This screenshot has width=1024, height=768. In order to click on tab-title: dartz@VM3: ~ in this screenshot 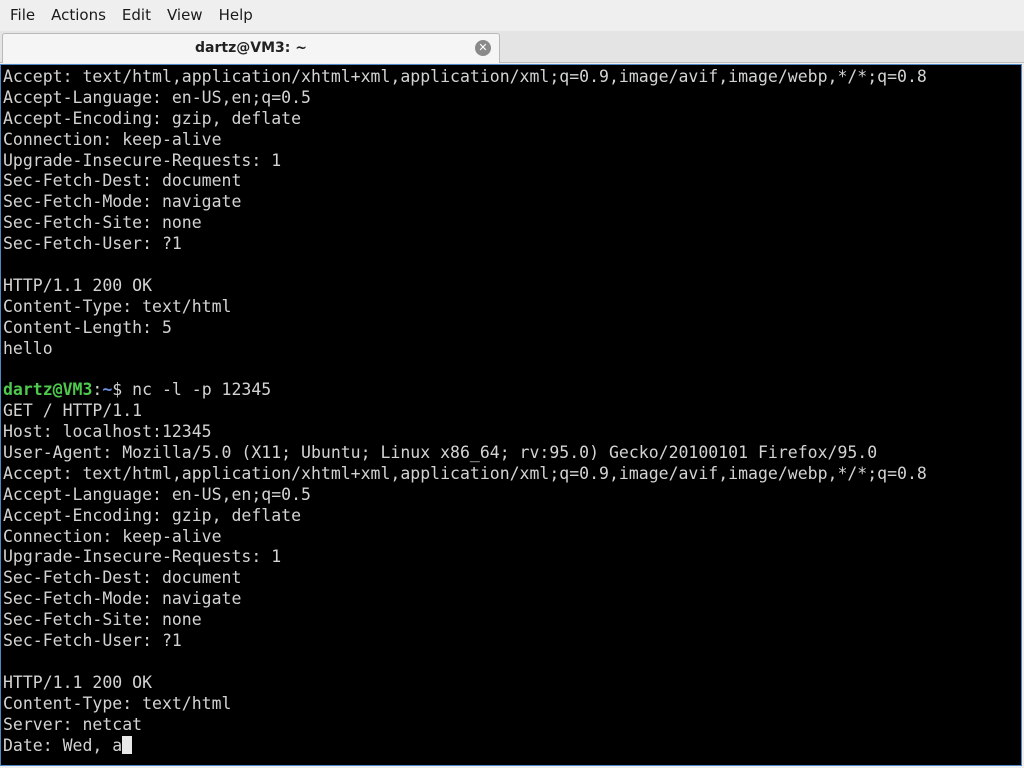, I will do `click(251, 48)`.